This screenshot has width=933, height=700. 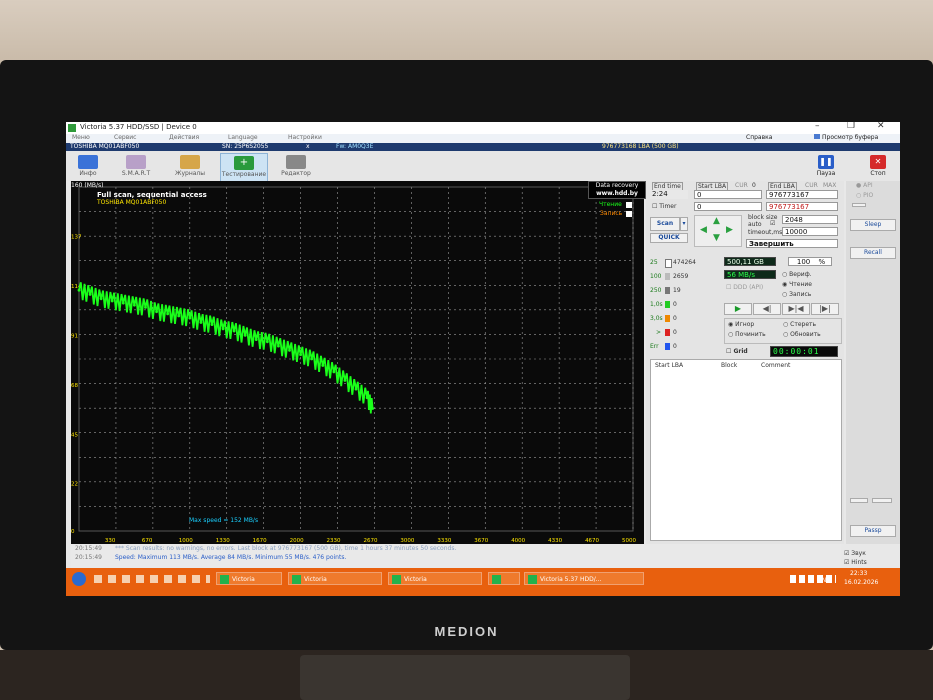 I want to click on maximize-button: ❐, so click(x=851, y=126).